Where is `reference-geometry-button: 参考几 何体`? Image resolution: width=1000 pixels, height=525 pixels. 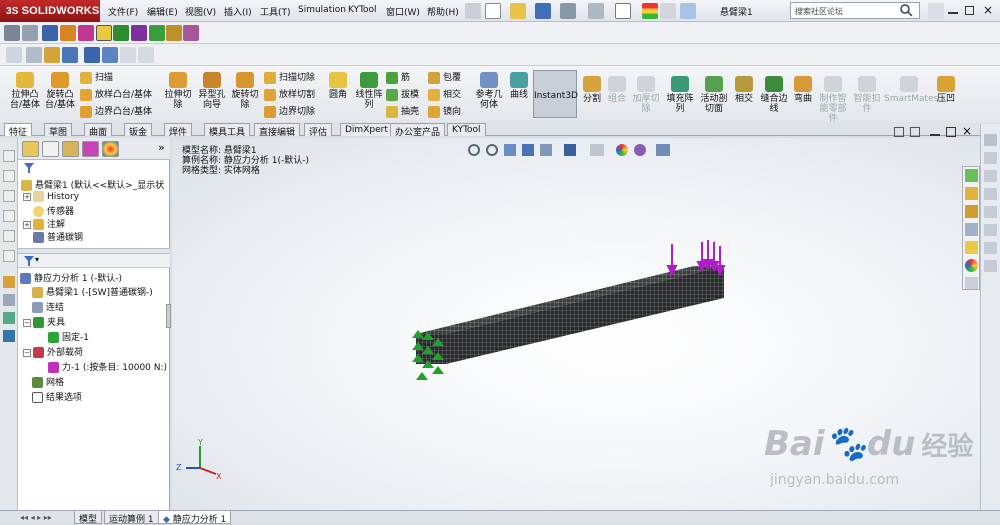
reference-geometry-button: 参考几 何体 is located at coordinates (489, 91).